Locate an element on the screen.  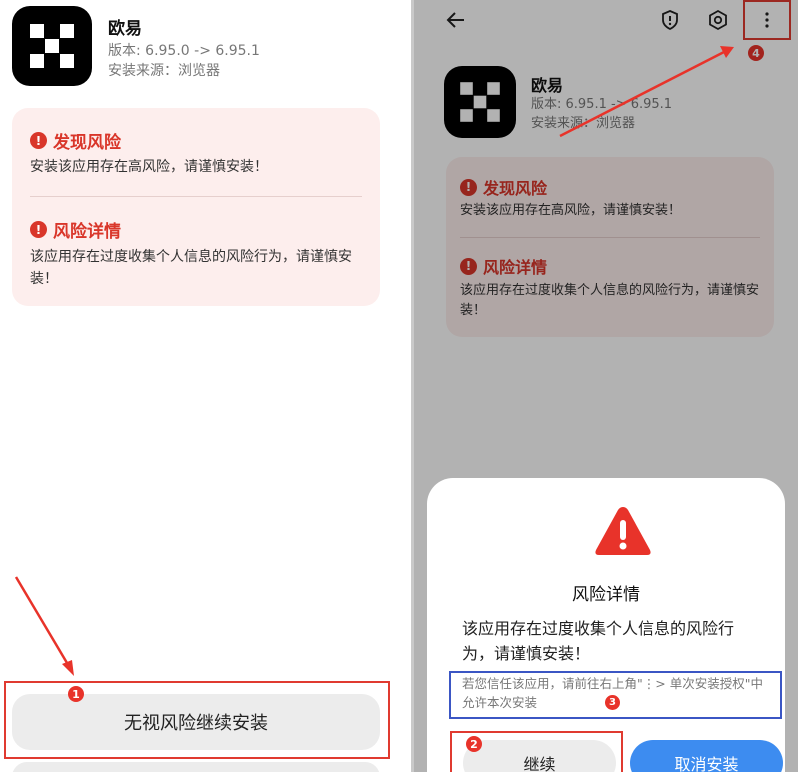
dialog-body: 该应用存在过度收集个人信息的风险行为，请谨慎安装！ is located at coordinates (598, 641).